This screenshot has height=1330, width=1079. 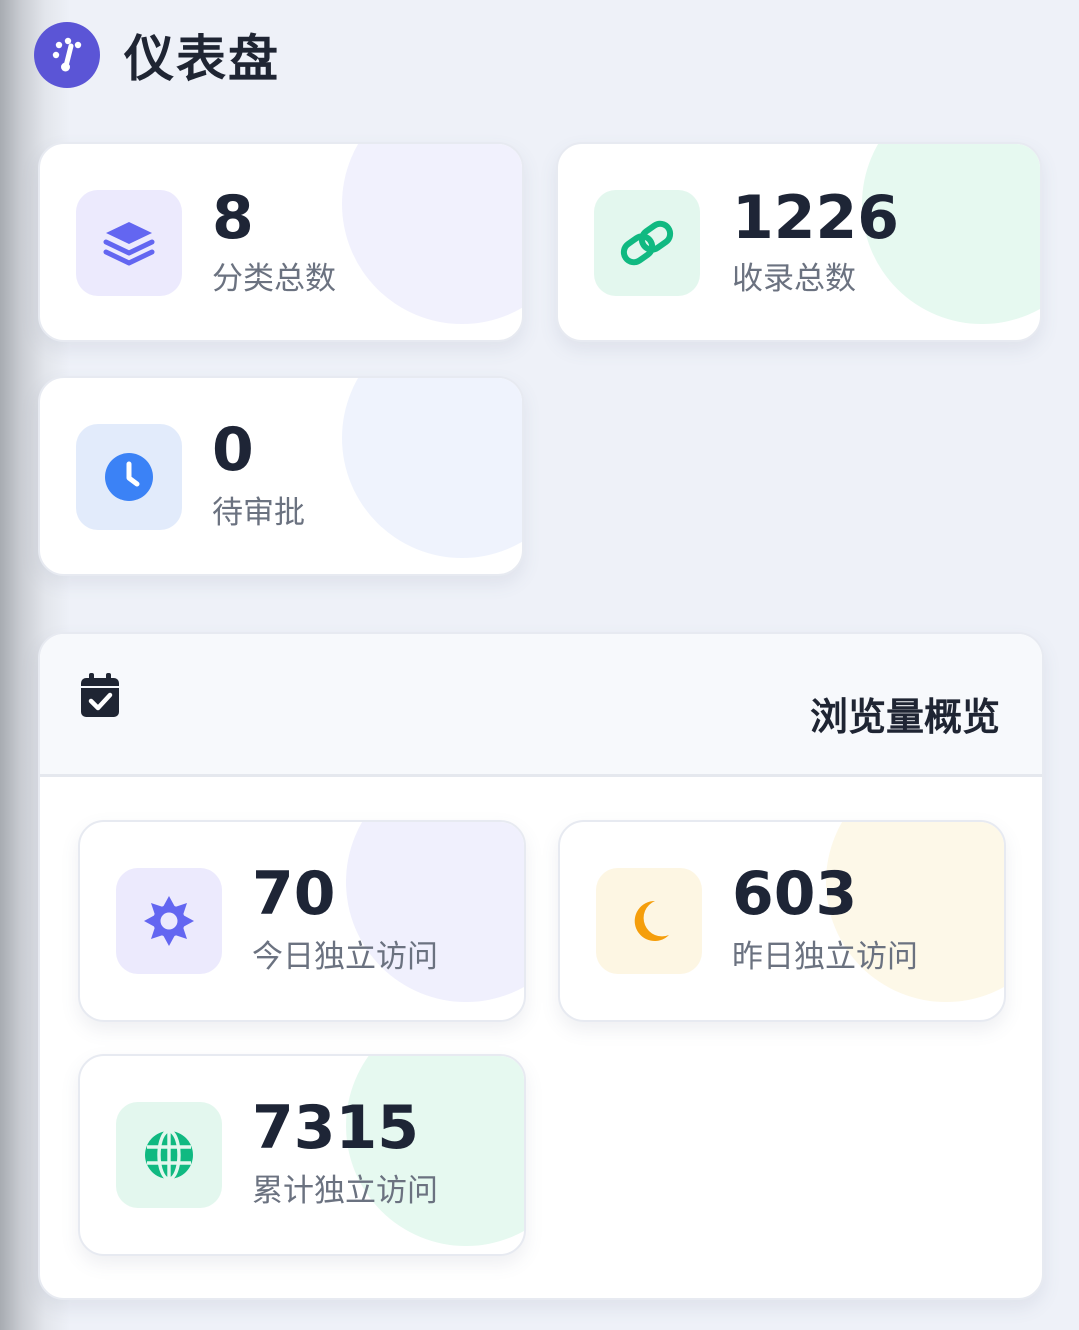 I want to click on page-header: 仪表盘, so click(x=157, y=55).